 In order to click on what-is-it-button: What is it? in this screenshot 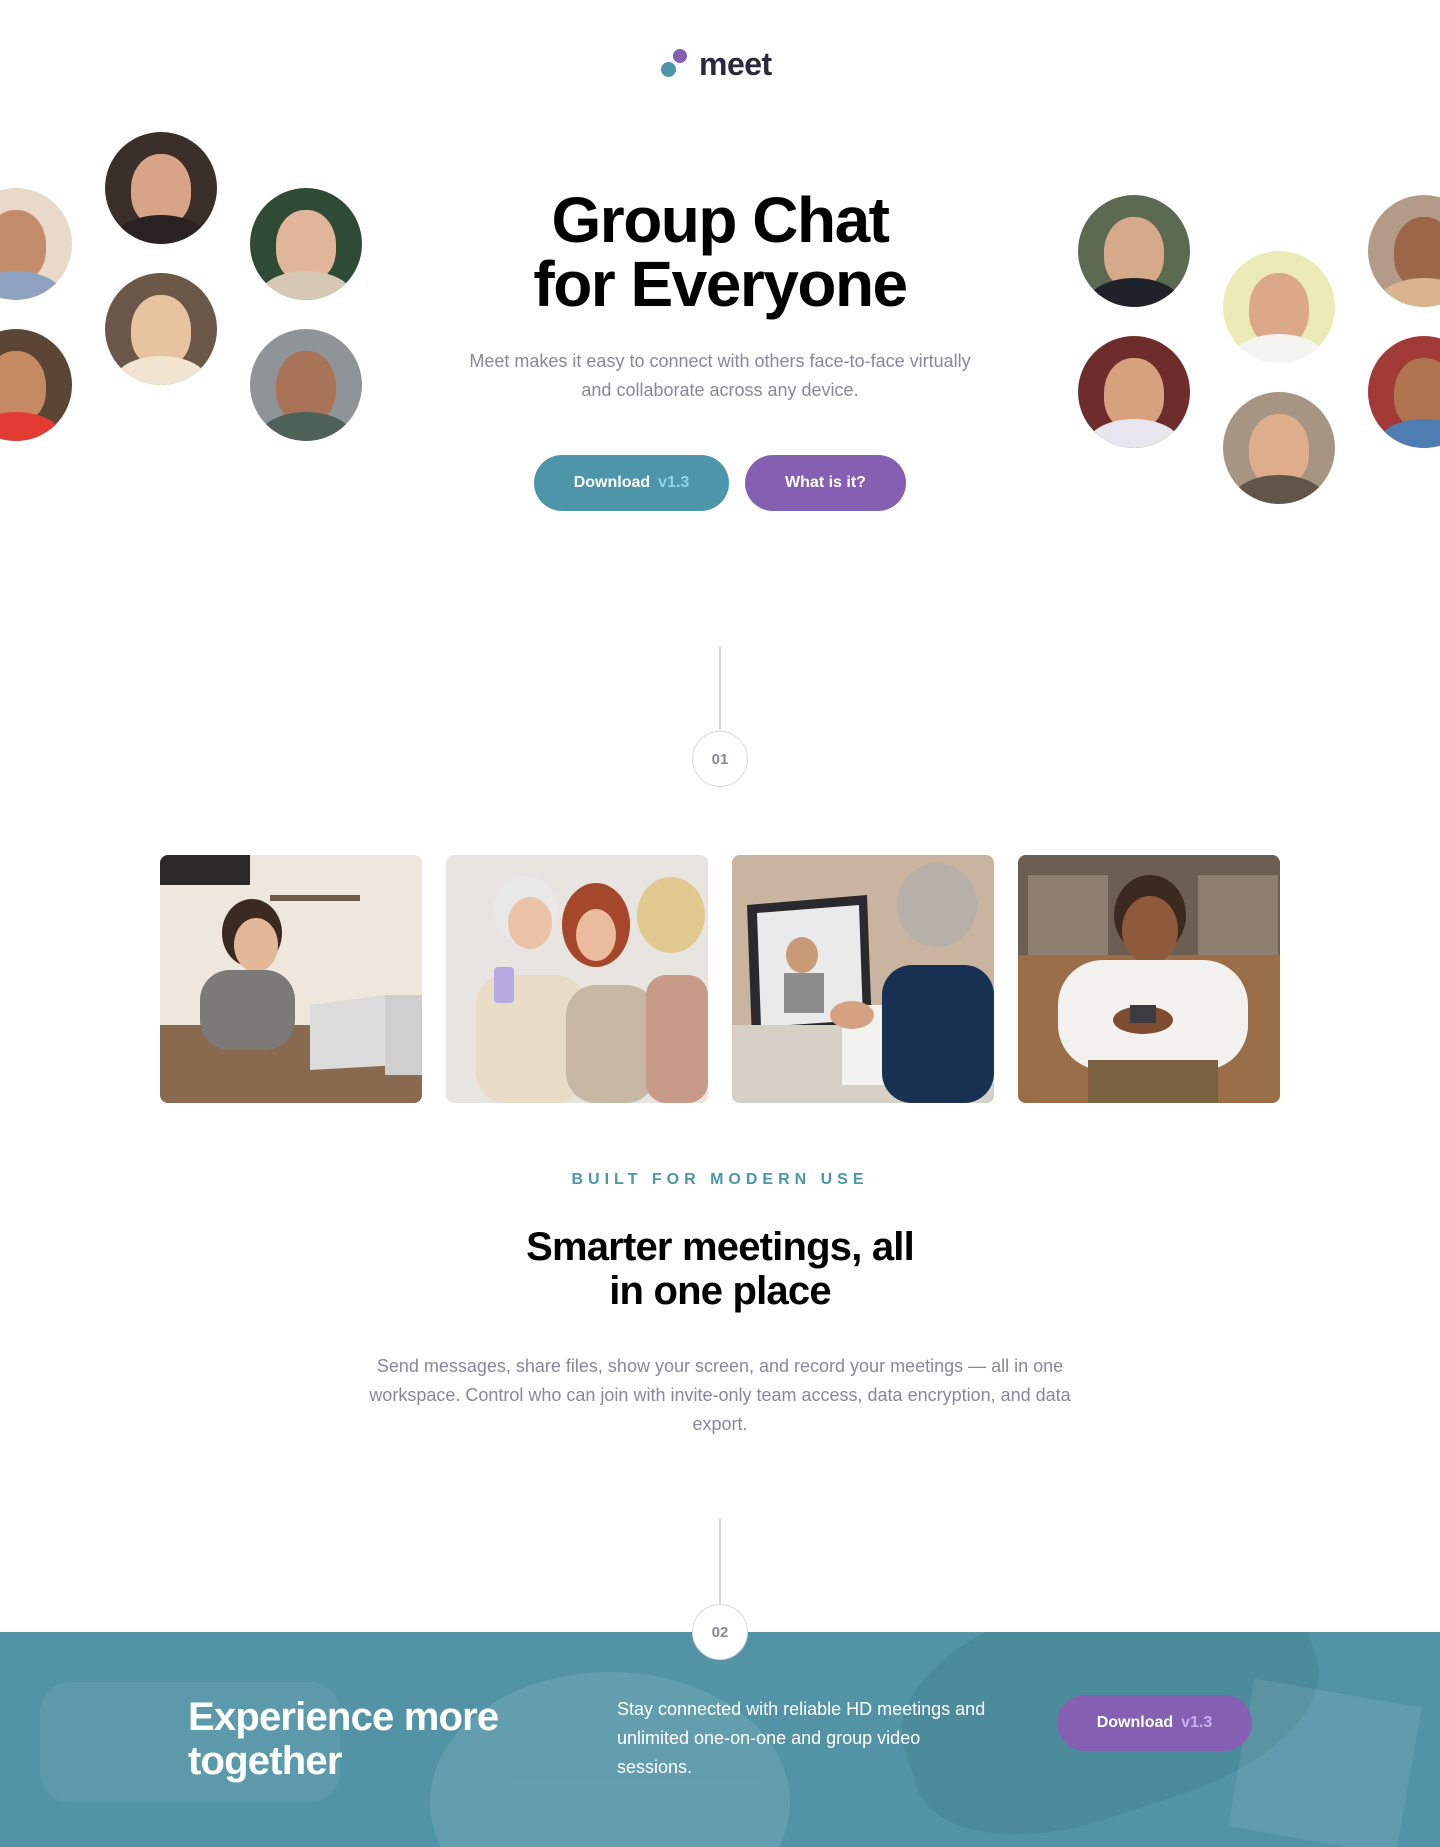, I will do `click(825, 483)`.